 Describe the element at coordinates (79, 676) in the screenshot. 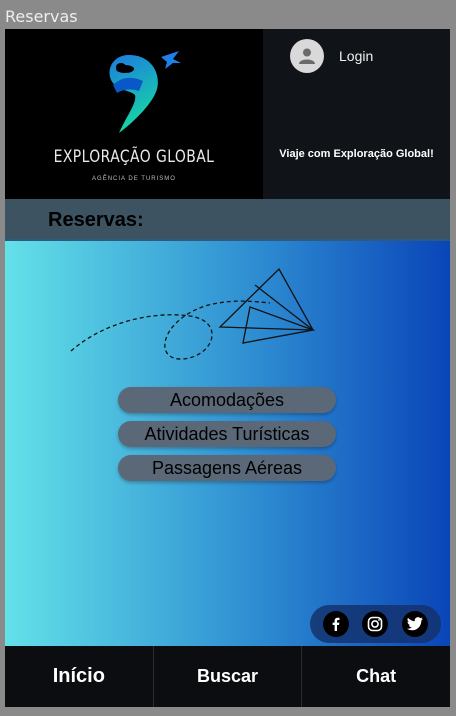

I see `nav-home: Início` at that location.